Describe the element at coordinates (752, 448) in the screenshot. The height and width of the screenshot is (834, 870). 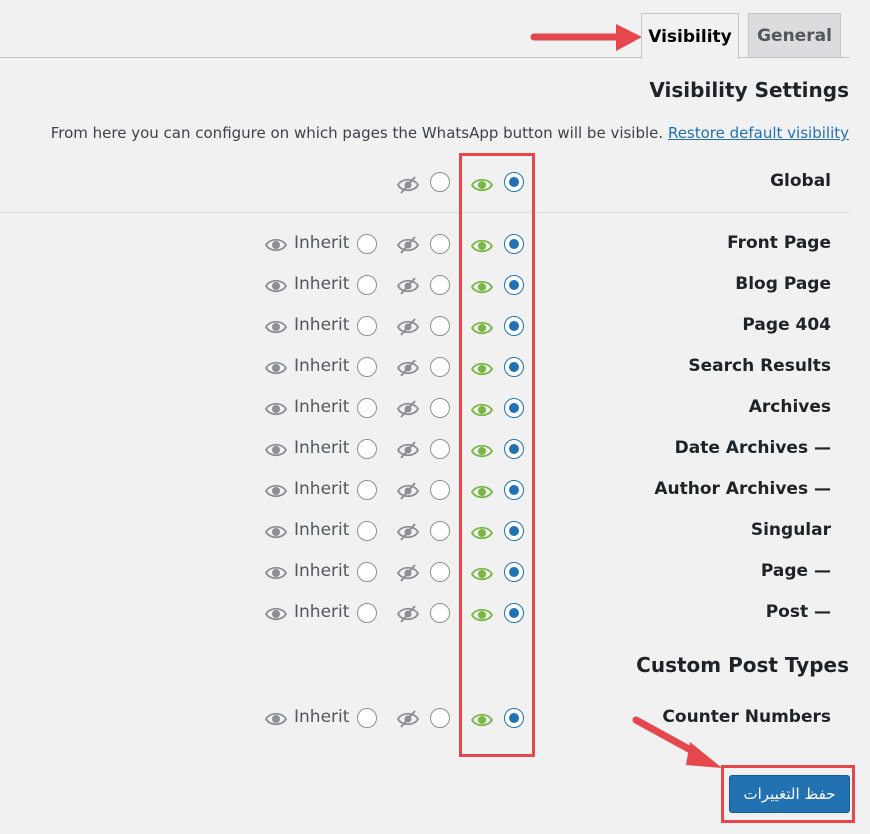
I see `row-label: Date Archives —` at that location.